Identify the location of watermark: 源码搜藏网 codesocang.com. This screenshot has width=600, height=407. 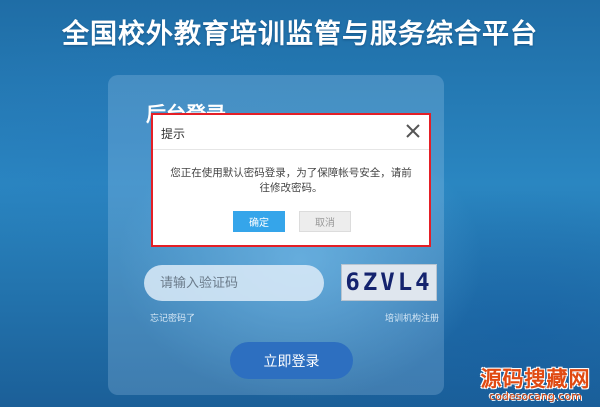
(535, 385).